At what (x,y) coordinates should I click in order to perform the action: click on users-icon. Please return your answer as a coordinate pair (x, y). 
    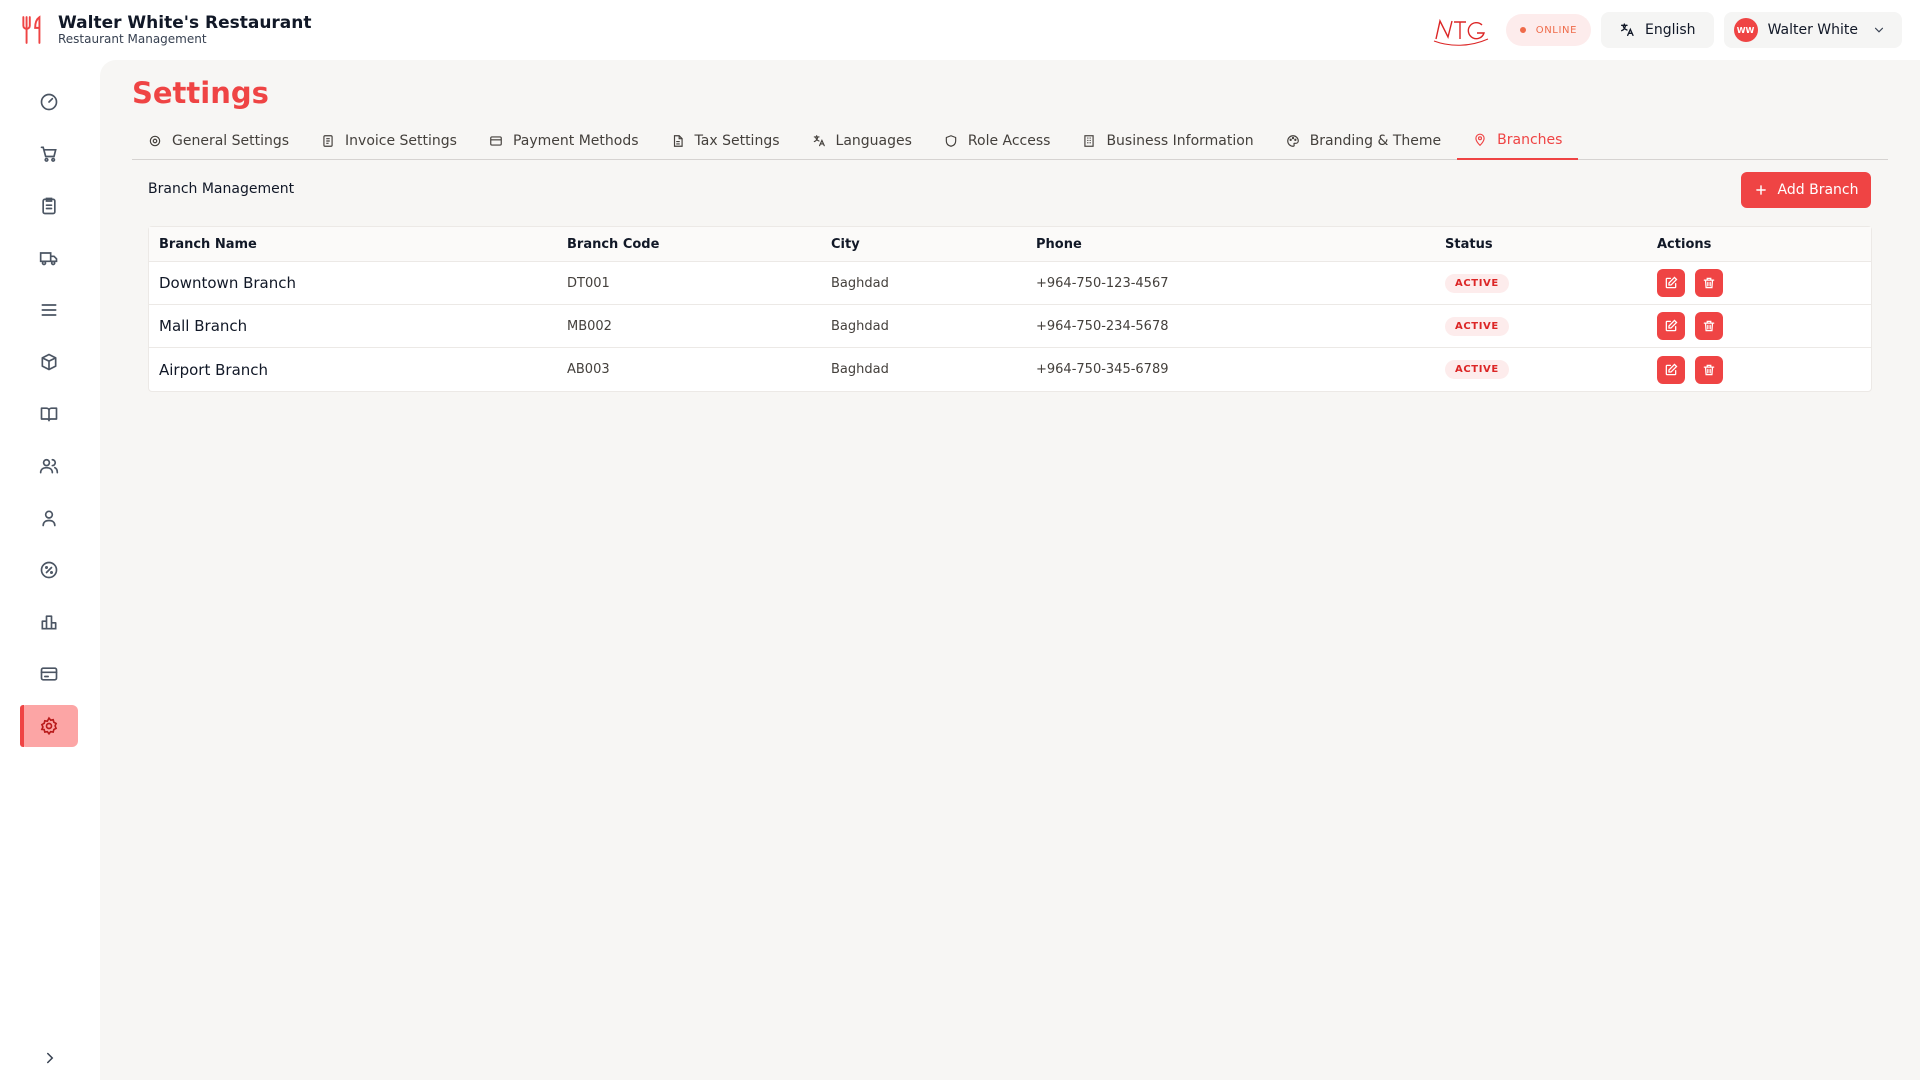
    Looking at the image, I should click on (49, 466).